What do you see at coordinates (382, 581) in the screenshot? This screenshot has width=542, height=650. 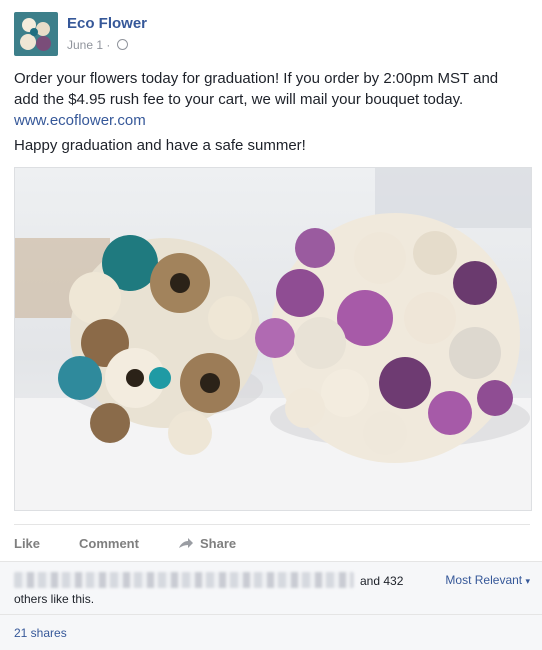 I see `likes-count: and 432` at bounding box center [382, 581].